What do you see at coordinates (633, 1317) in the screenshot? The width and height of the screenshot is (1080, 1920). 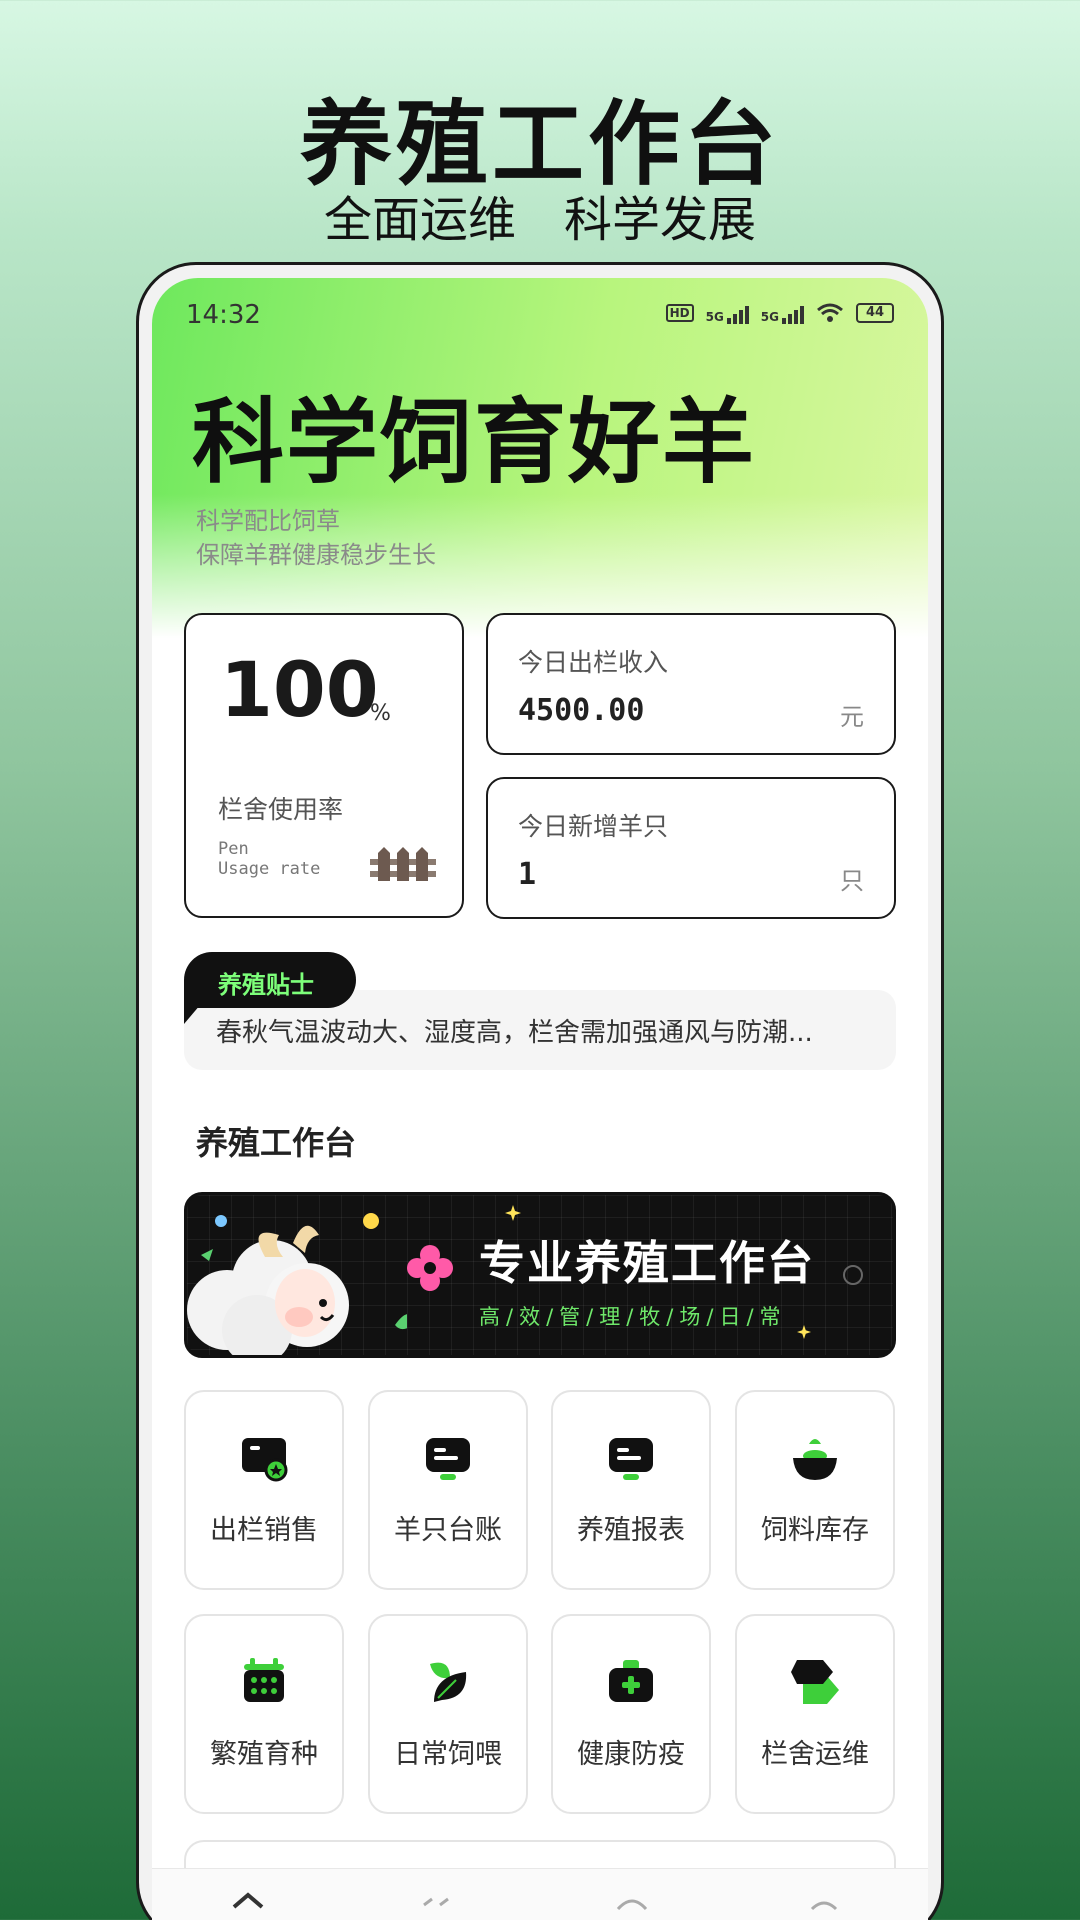 I see `banner-subtitle: 高/效/管/理/牧/场/日/常` at bounding box center [633, 1317].